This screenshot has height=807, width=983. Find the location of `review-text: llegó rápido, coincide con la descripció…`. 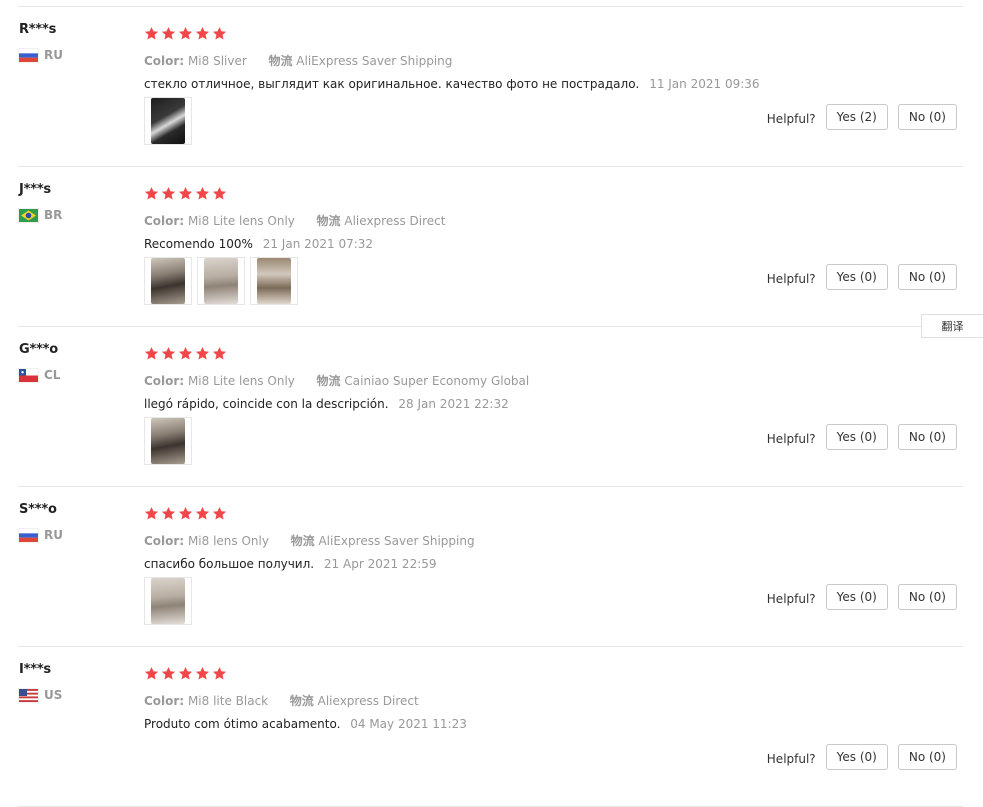

review-text: llegó rápido, coincide con la descripció… is located at coordinates (326, 404).